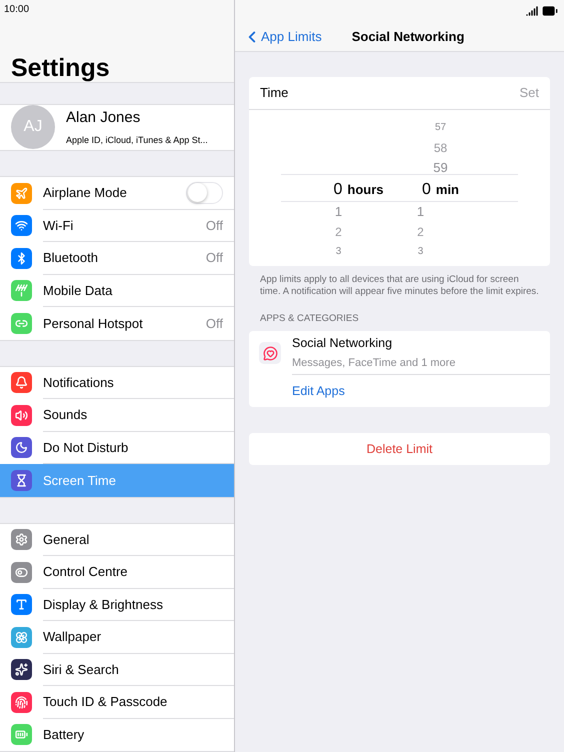 This screenshot has height=752, width=564. Describe the element at coordinates (85, 193) in the screenshot. I see `row-label: Airplane Mode` at that location.